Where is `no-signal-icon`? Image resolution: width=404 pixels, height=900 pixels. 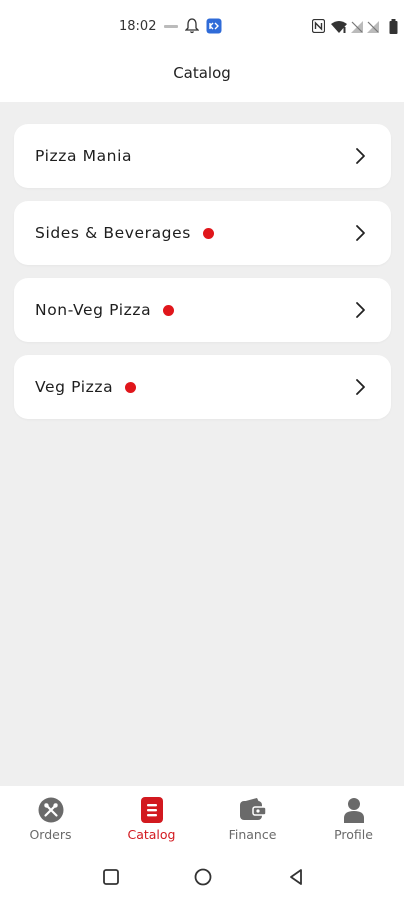
no-signal-icon is located at coordinates (357, 26).